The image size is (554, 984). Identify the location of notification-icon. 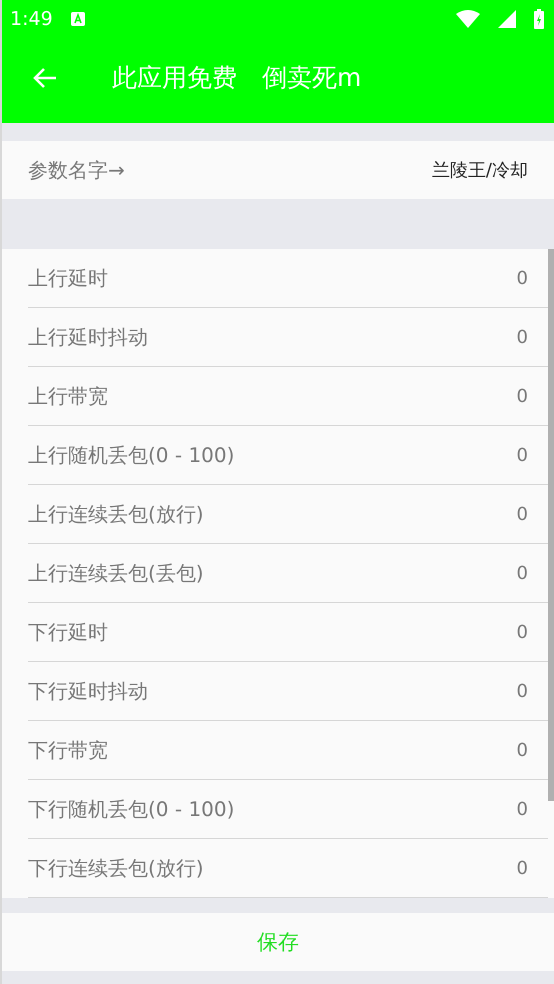
(77, 19).